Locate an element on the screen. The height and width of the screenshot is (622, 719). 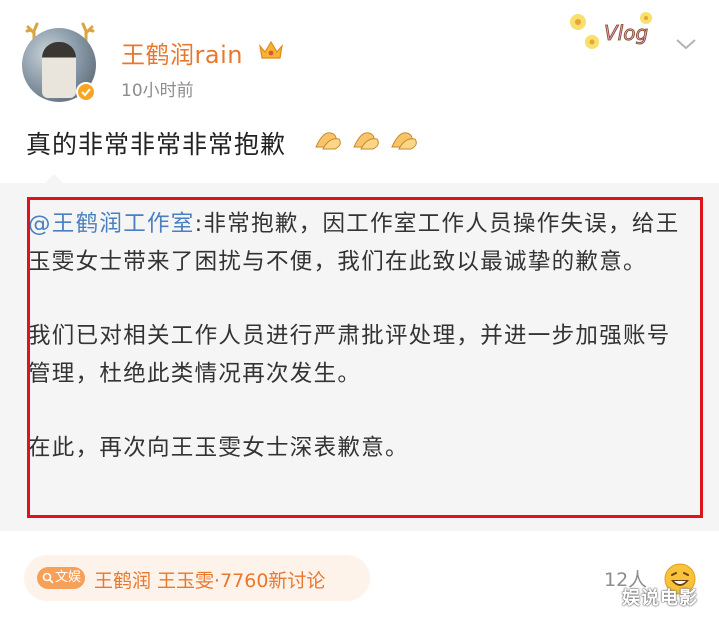
vlog-sticker-label: Vlog is located at coordinates (626, 33).